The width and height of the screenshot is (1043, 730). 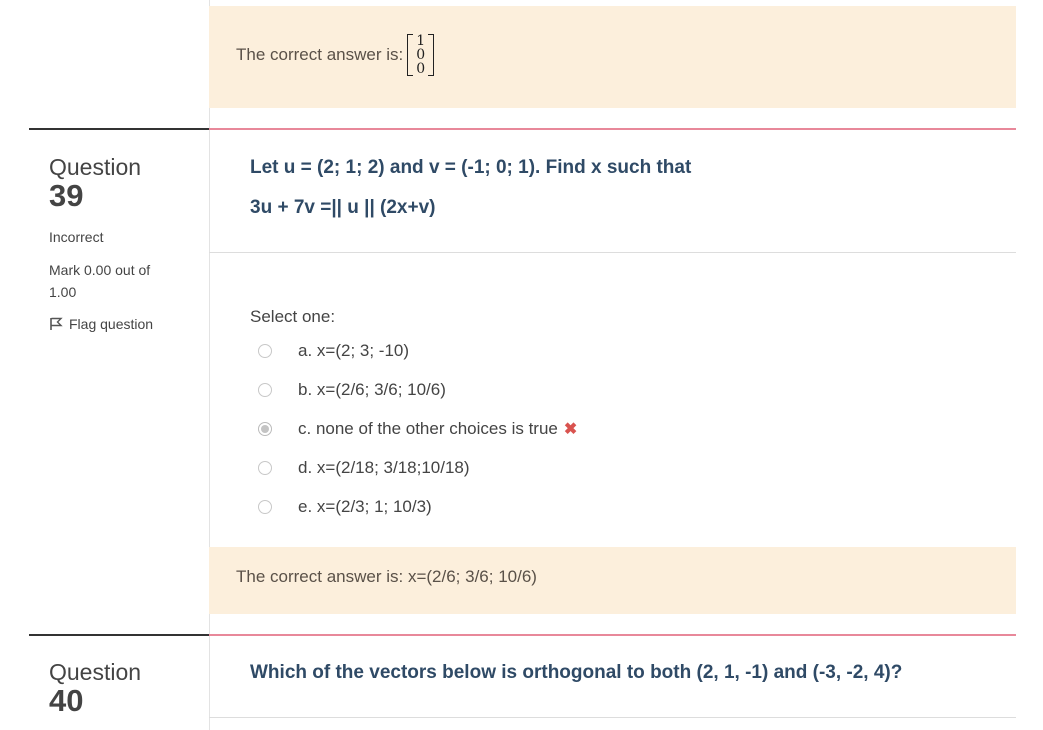 I want to click on answer-option-d: d. x=(2/18; 3/18;10/18), so click(x=364, y=468).